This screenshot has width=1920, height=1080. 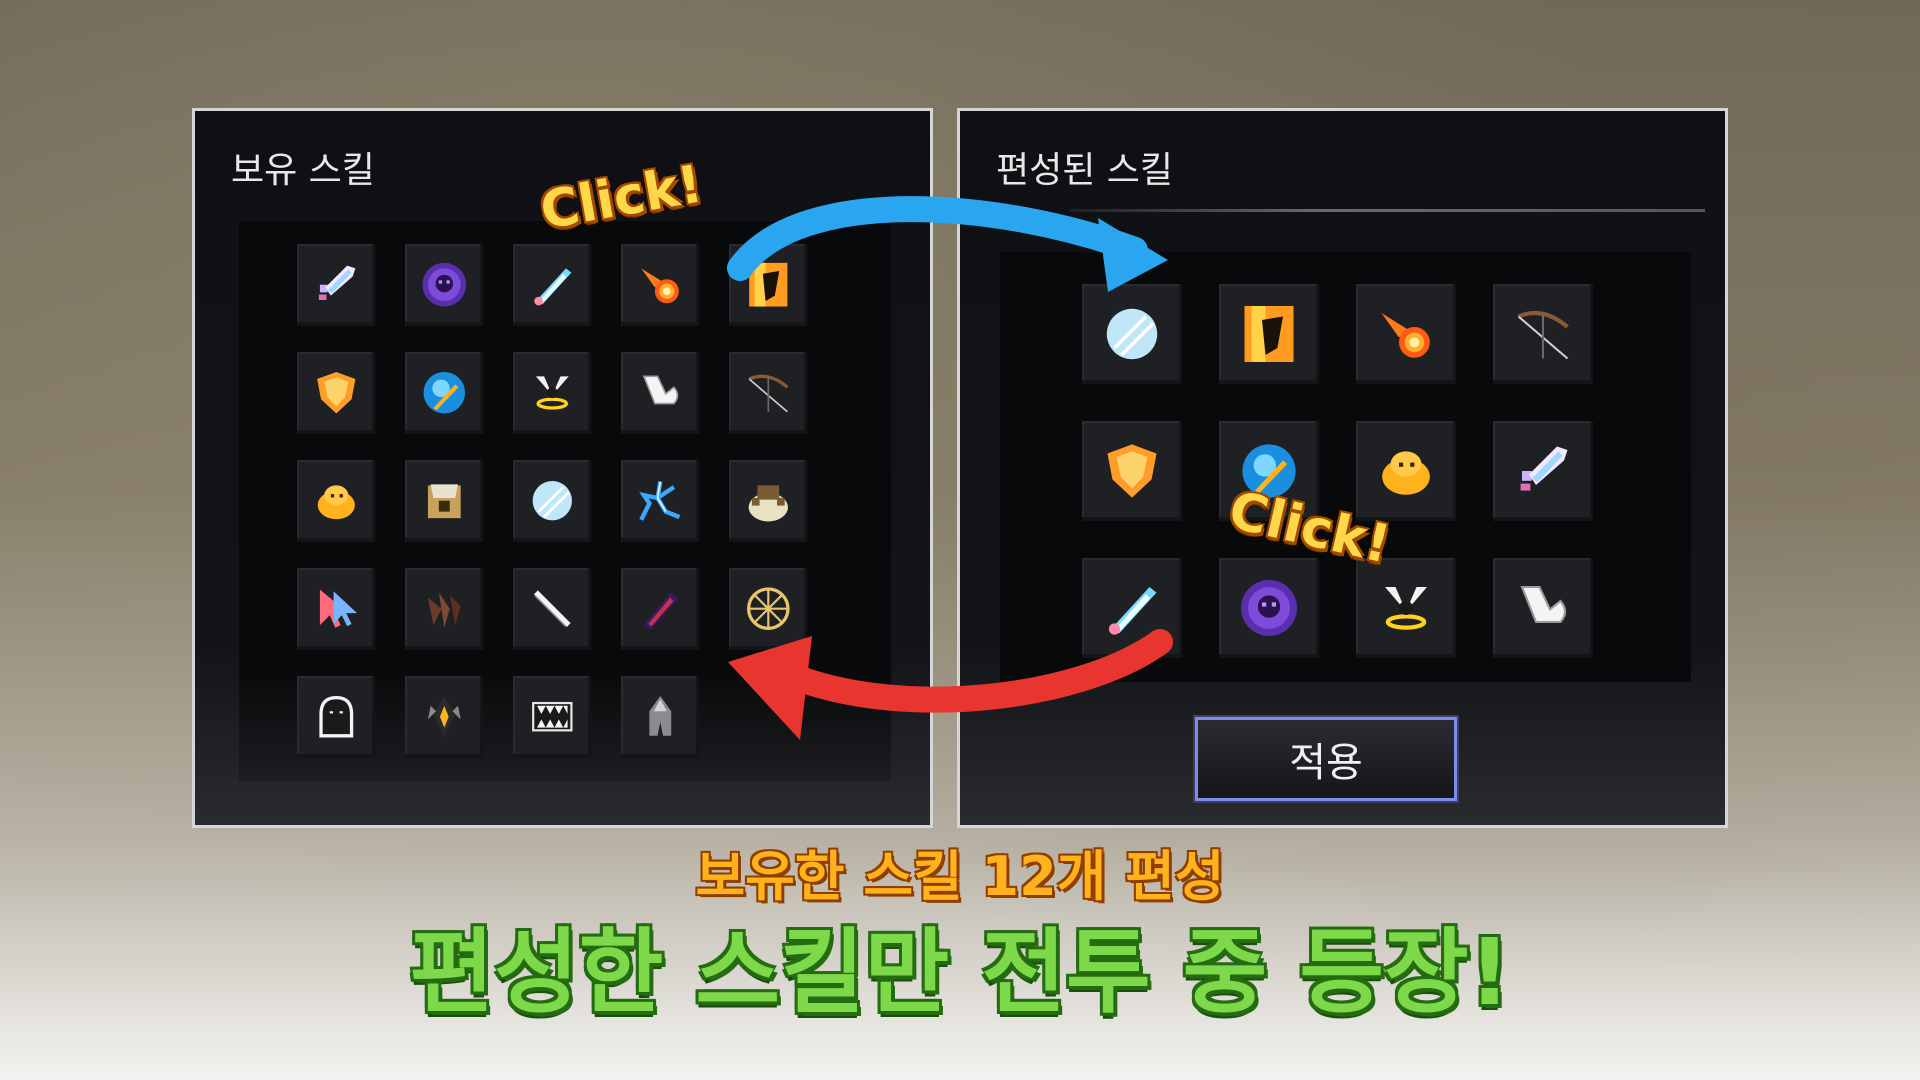 I want to click on hooded-figure-icon, so click(x=660, y=717).